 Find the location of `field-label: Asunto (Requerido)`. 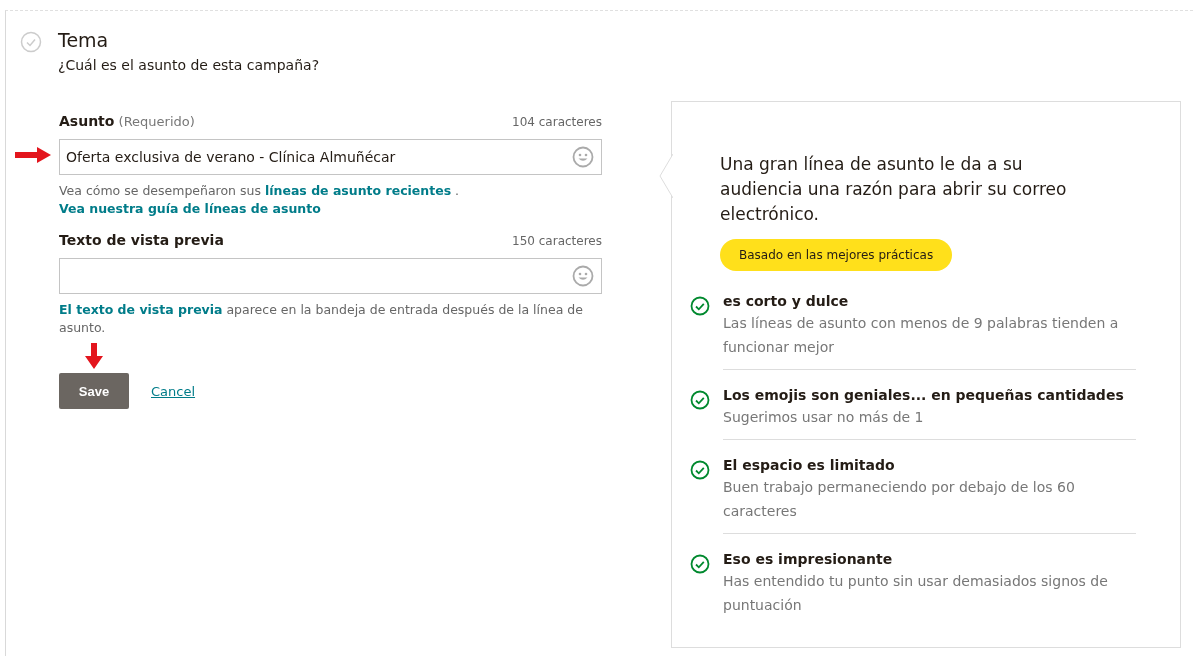

field-label: Asunto (Requerido) is located at coordinates (127, 121).